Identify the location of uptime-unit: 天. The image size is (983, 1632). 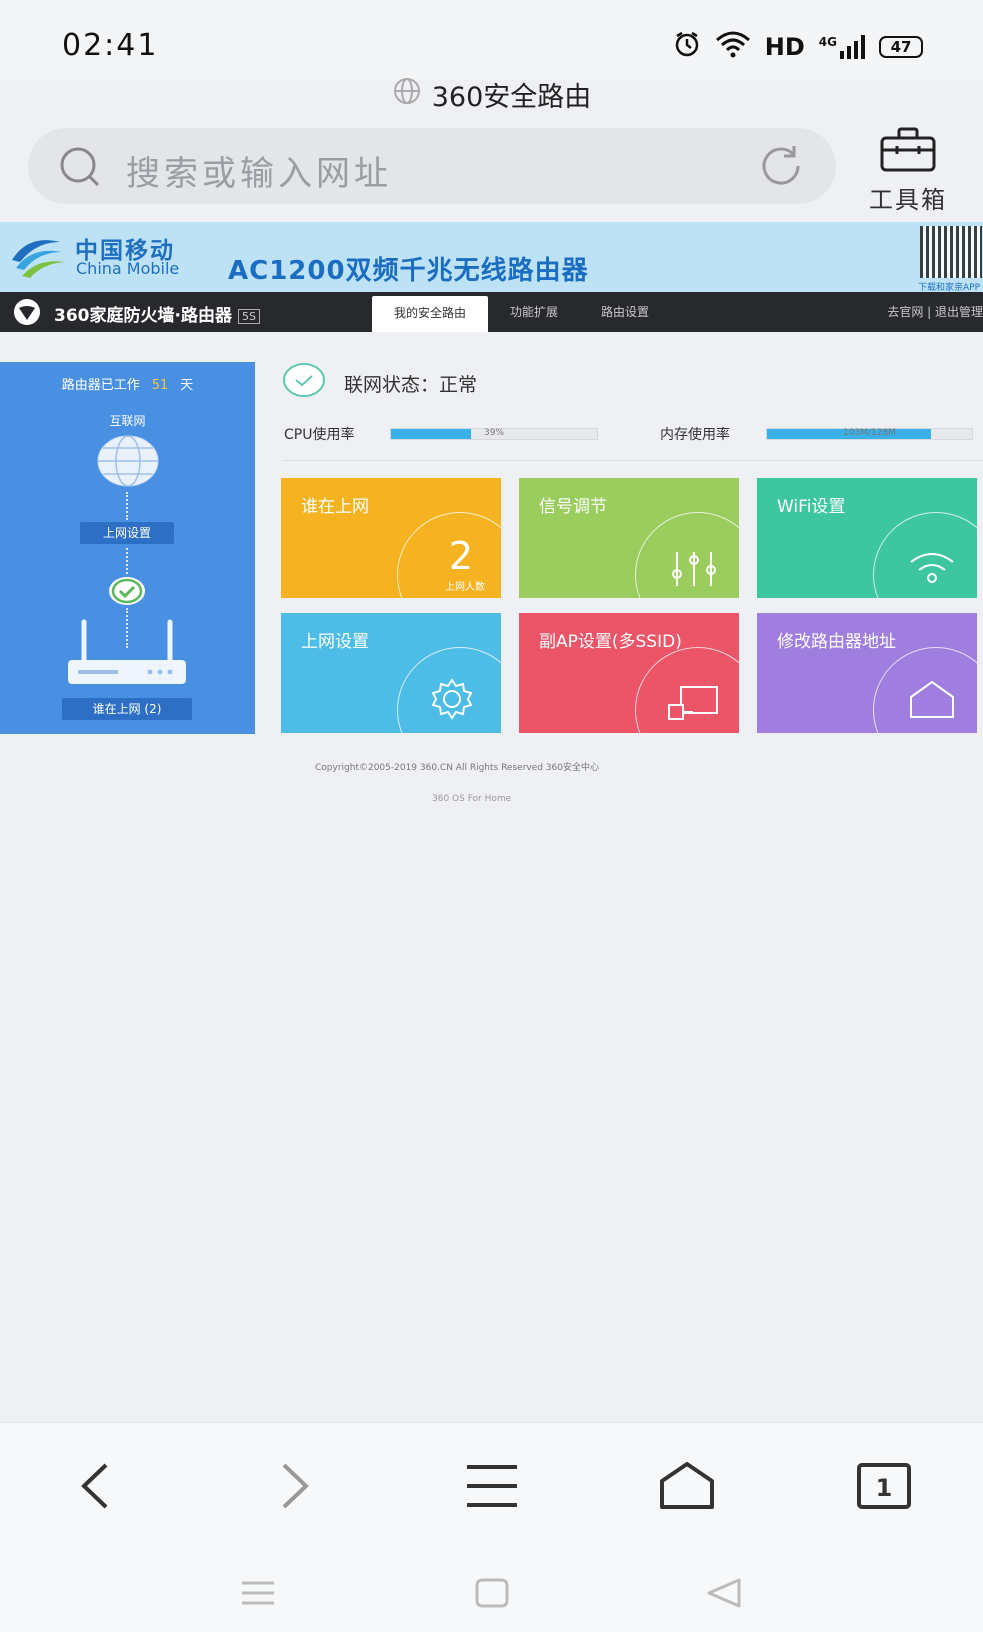
(187, 385).